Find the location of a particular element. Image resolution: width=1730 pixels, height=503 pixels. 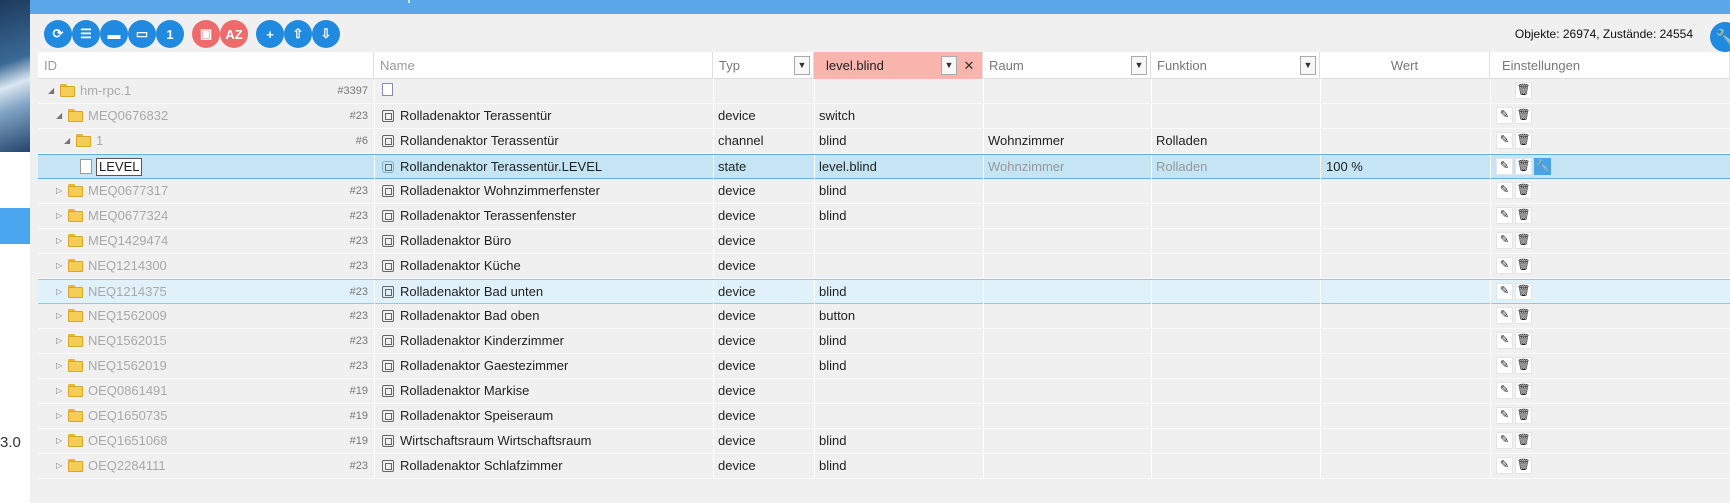

header-name: Name is located at coordinates (543, 65).